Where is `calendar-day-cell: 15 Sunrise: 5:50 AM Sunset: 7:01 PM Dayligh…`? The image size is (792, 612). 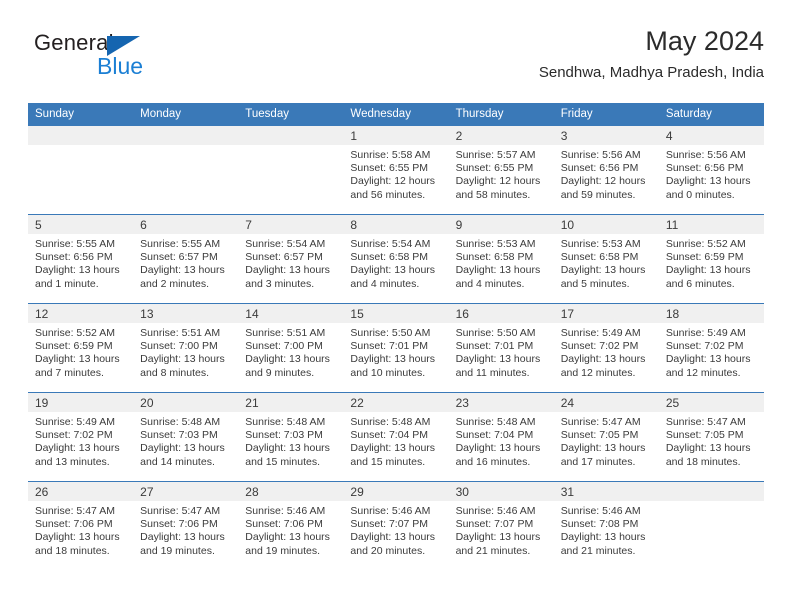 calendar-day-cell: 15 Sunrise: 5:50 AM Sunset: 7:01 PM Dayligh… is located at coordinates (396, 348).